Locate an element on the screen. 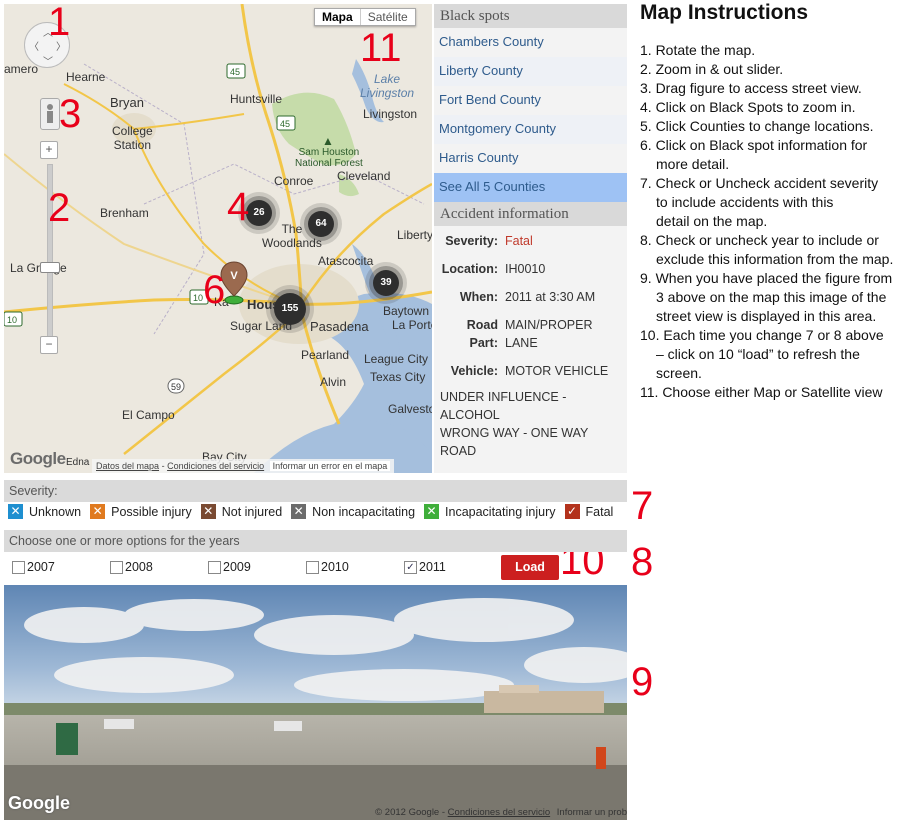 This screenshot has height=826, width=917. map-report-error-link: Informar un error en el mapa is located at coordinates (330, 466).